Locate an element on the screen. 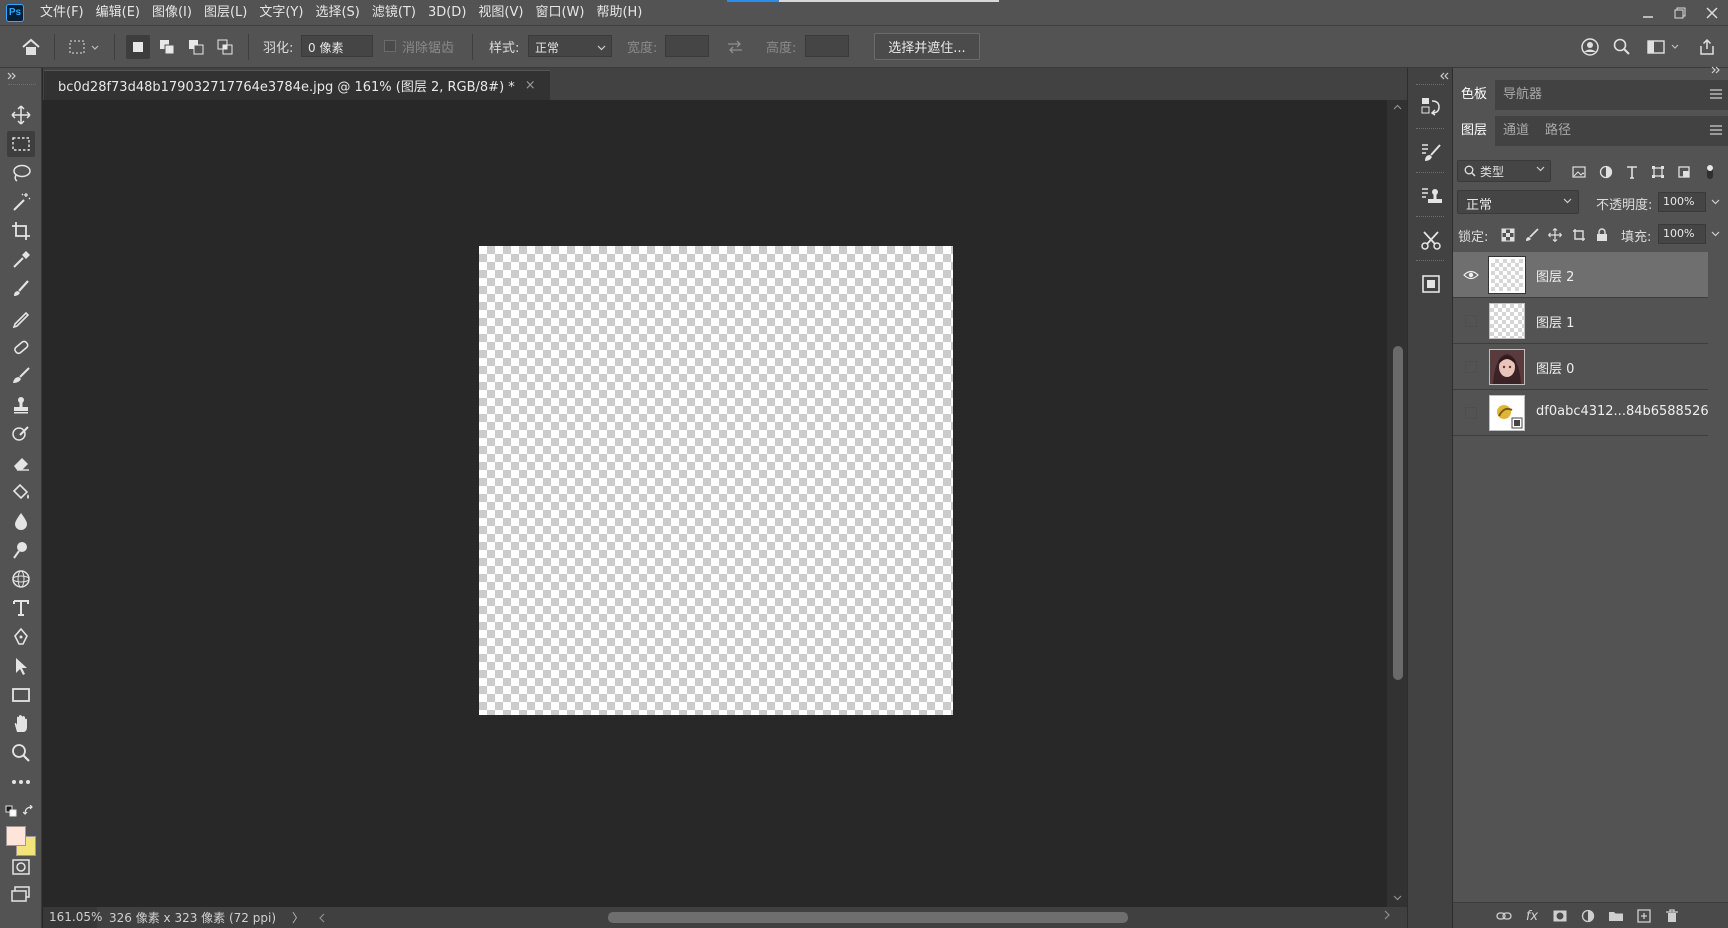 Image resolution: width=1728 pixels, height=928 pixels. filter-adjustment-button is located at coordinates (1606, 172).